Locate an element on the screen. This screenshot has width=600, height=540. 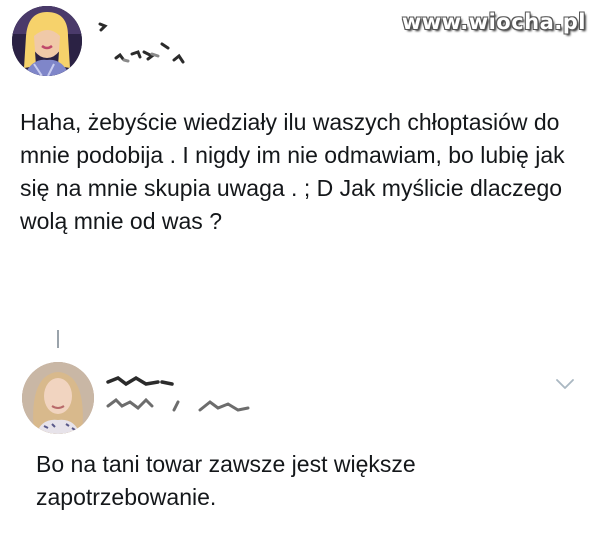
chevron-down-icon is located at coordinates (565, 384).